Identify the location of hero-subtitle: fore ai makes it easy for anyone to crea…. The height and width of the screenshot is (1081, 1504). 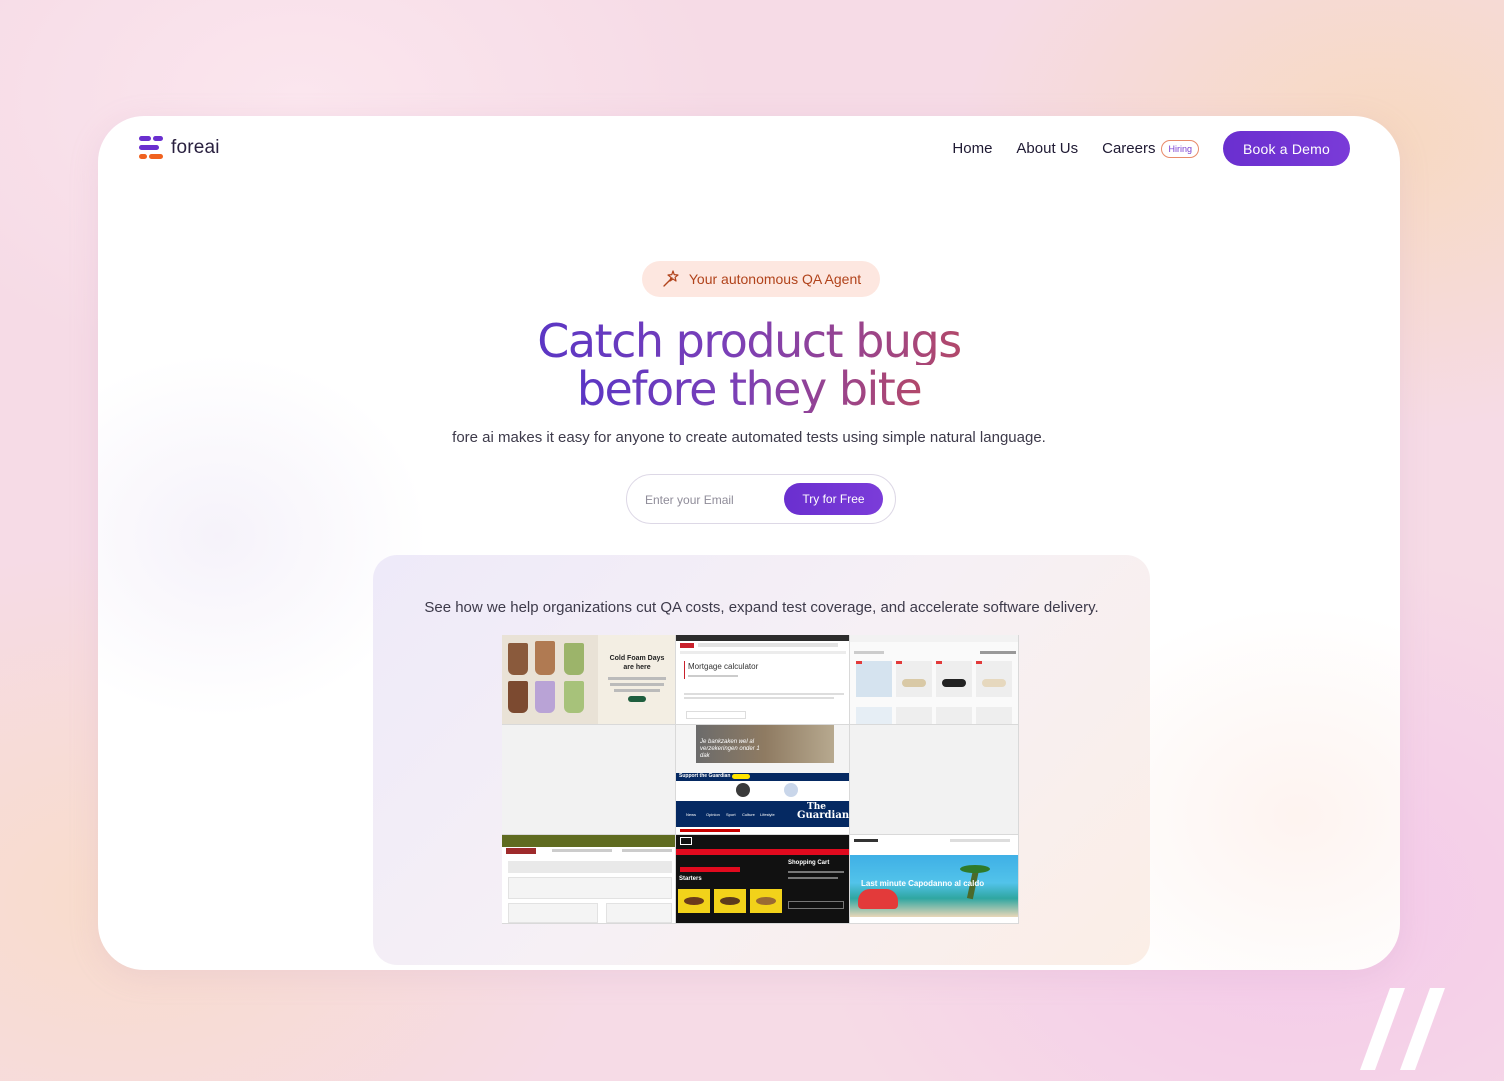
(749, 437).